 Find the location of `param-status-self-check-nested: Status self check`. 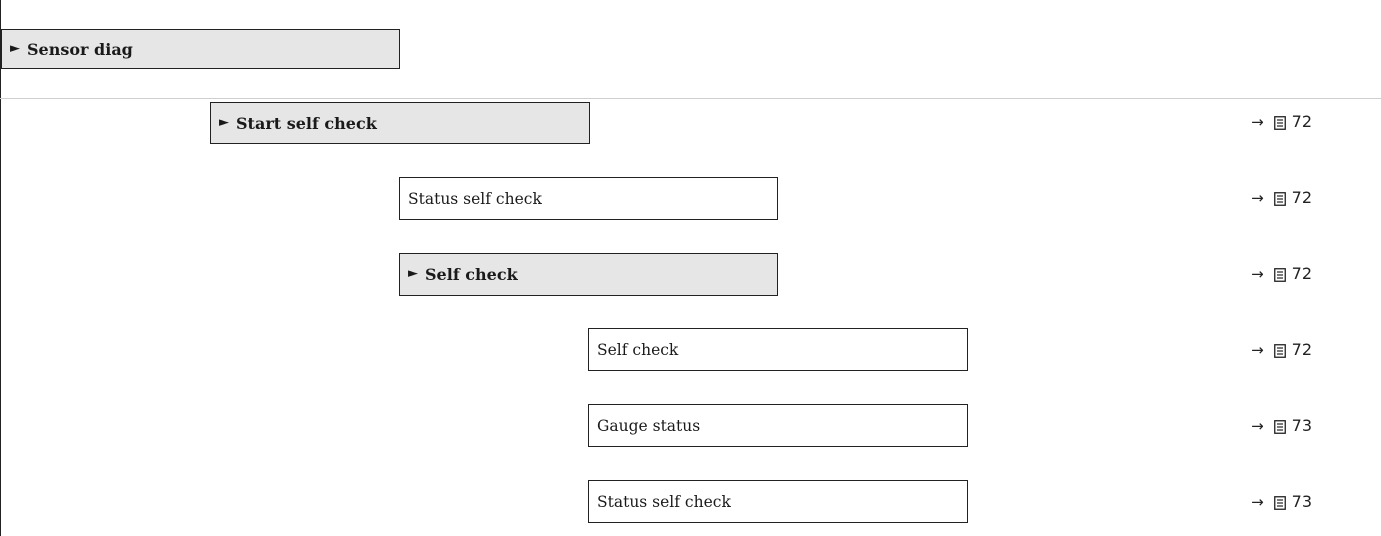

param-status-self-check-nested: Status self check is located at coordinates (778, 501).